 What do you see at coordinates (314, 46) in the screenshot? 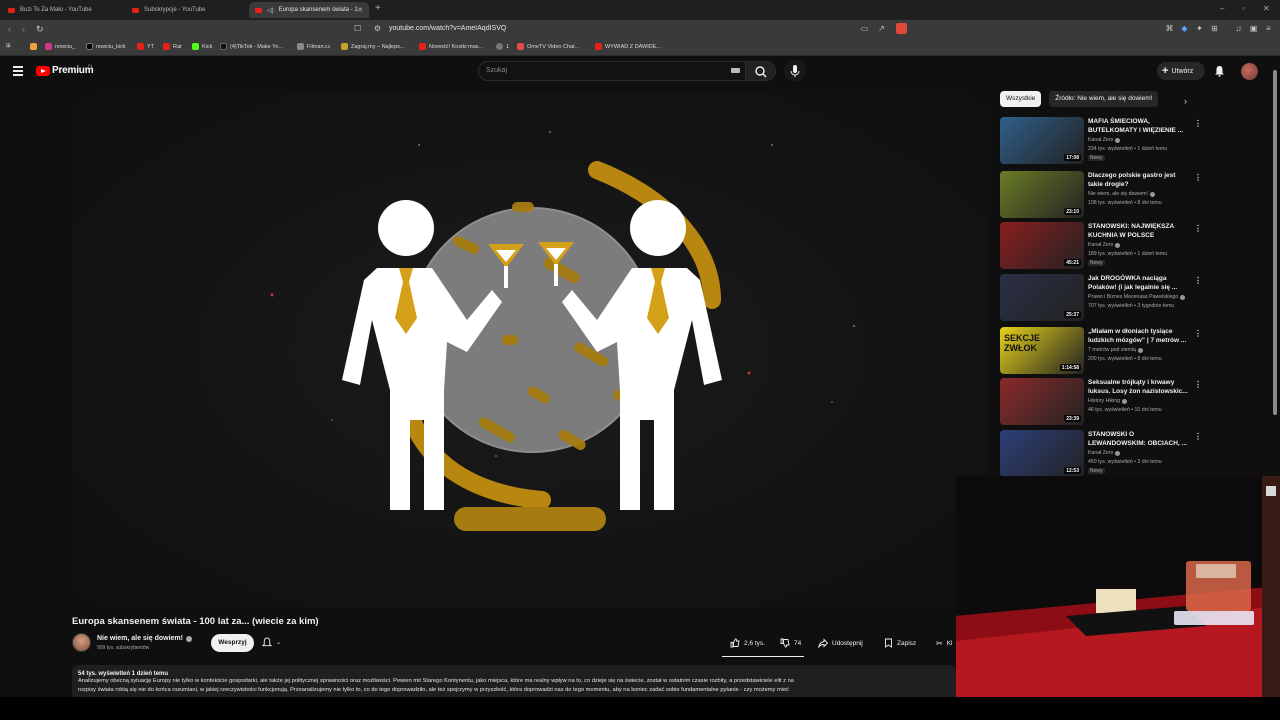
I see `bookmark-item: Filman.cc` at bounding box center [314, 46].